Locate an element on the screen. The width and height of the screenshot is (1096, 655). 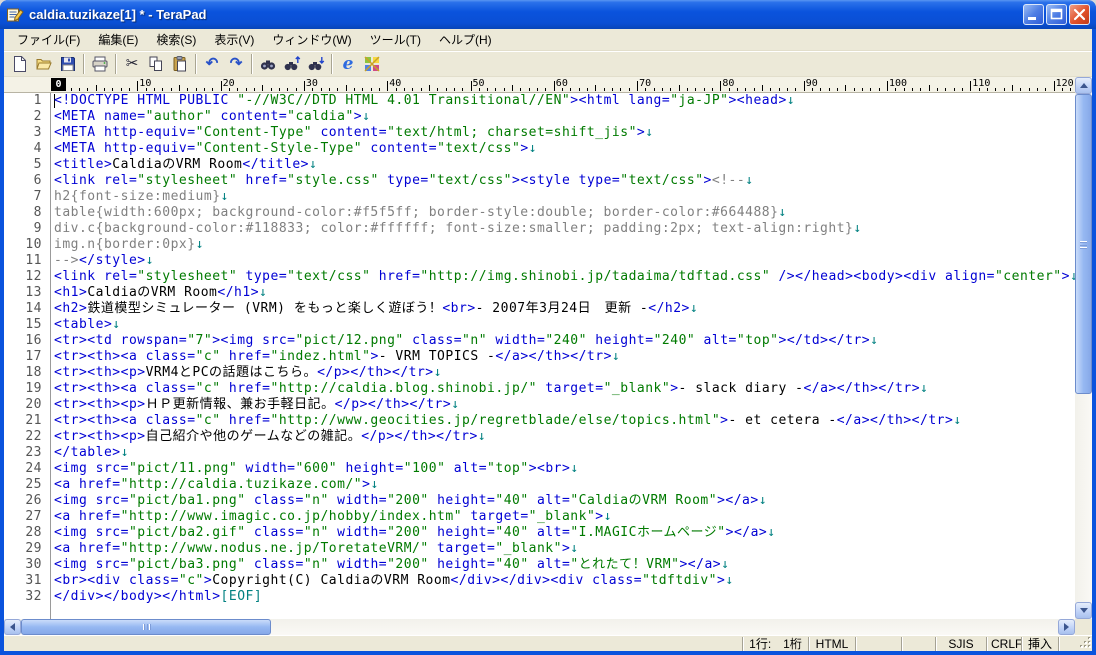
maximize-button is located at coordinates (1056, 14).